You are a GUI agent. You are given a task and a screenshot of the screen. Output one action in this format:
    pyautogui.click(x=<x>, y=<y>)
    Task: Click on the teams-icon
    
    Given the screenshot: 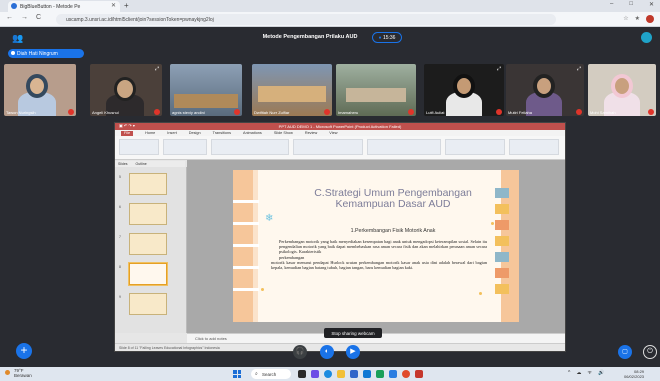 What is the action you would take?
    pyautogui.click(x=315, y=374)
    